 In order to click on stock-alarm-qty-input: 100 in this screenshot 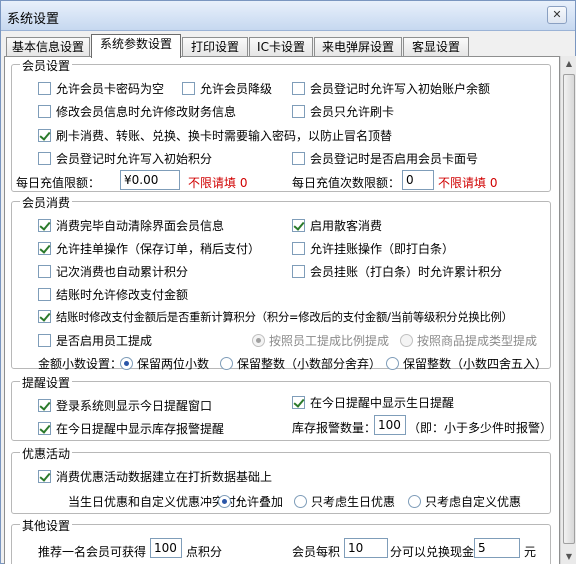, I will do `click(390, 425)`.